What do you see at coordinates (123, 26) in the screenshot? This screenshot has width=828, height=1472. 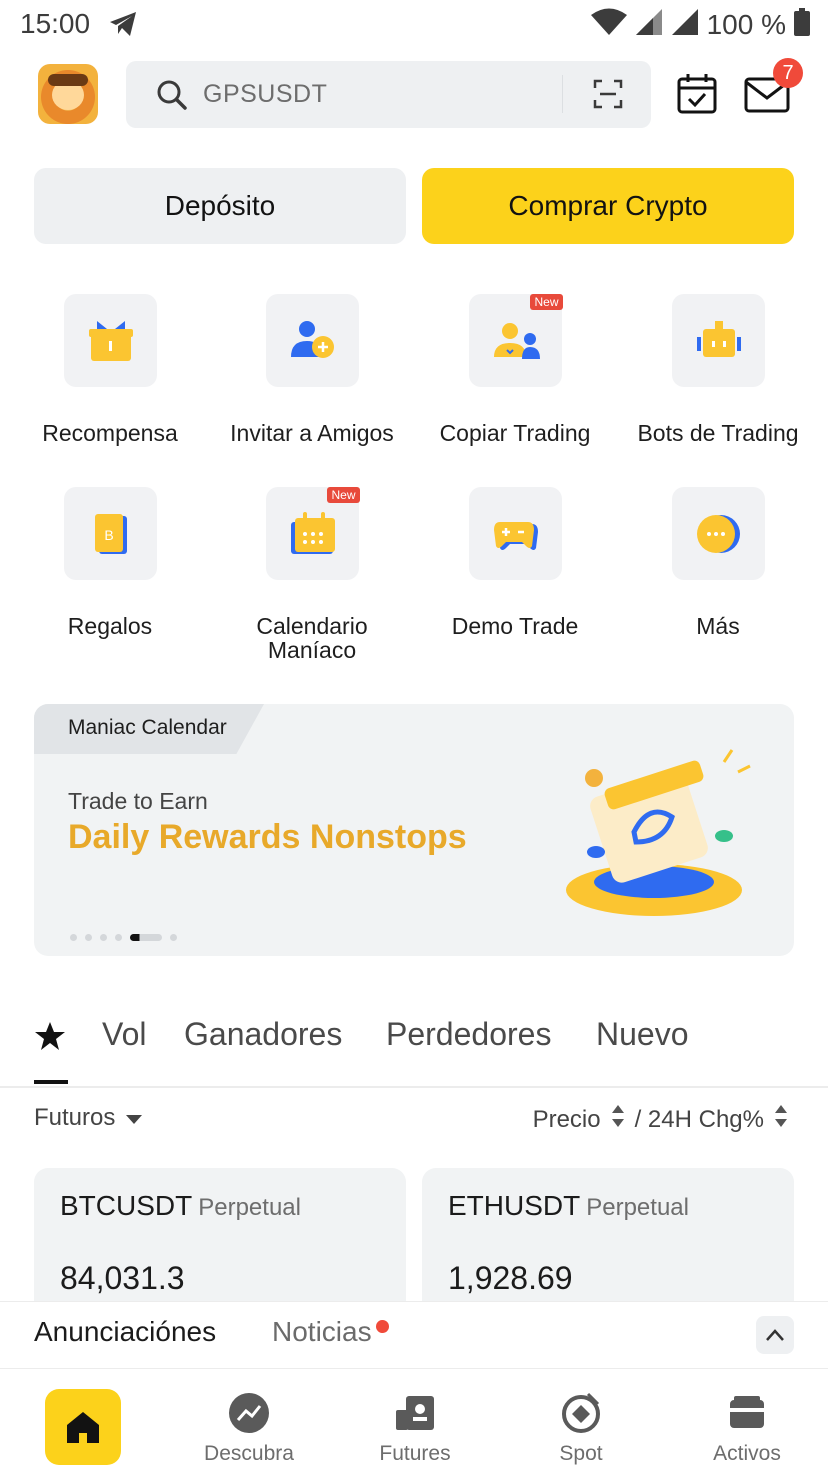 I see `telegram-icon` at bounding box center [123, 26].